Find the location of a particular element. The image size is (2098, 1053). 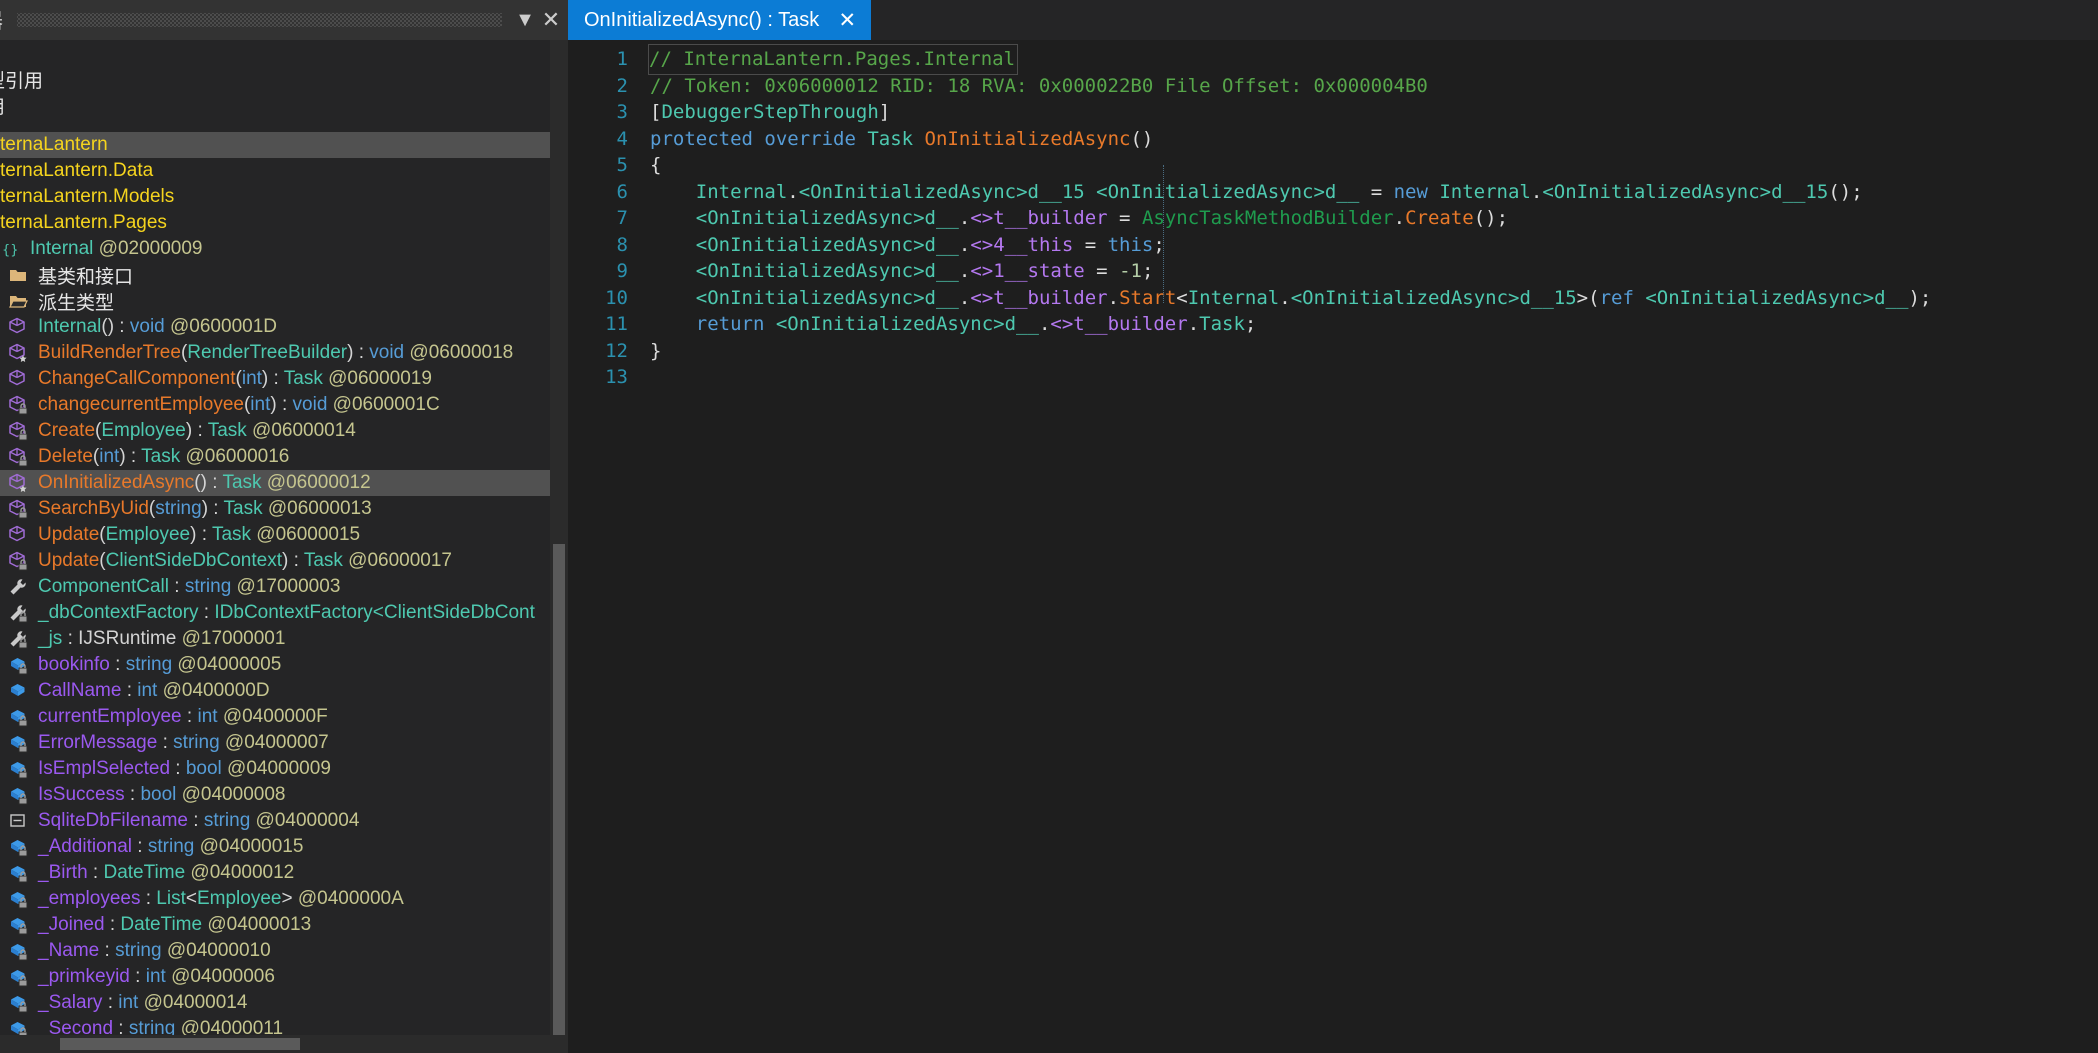

label-token: @04000015 is located at coordinates (249, 846).